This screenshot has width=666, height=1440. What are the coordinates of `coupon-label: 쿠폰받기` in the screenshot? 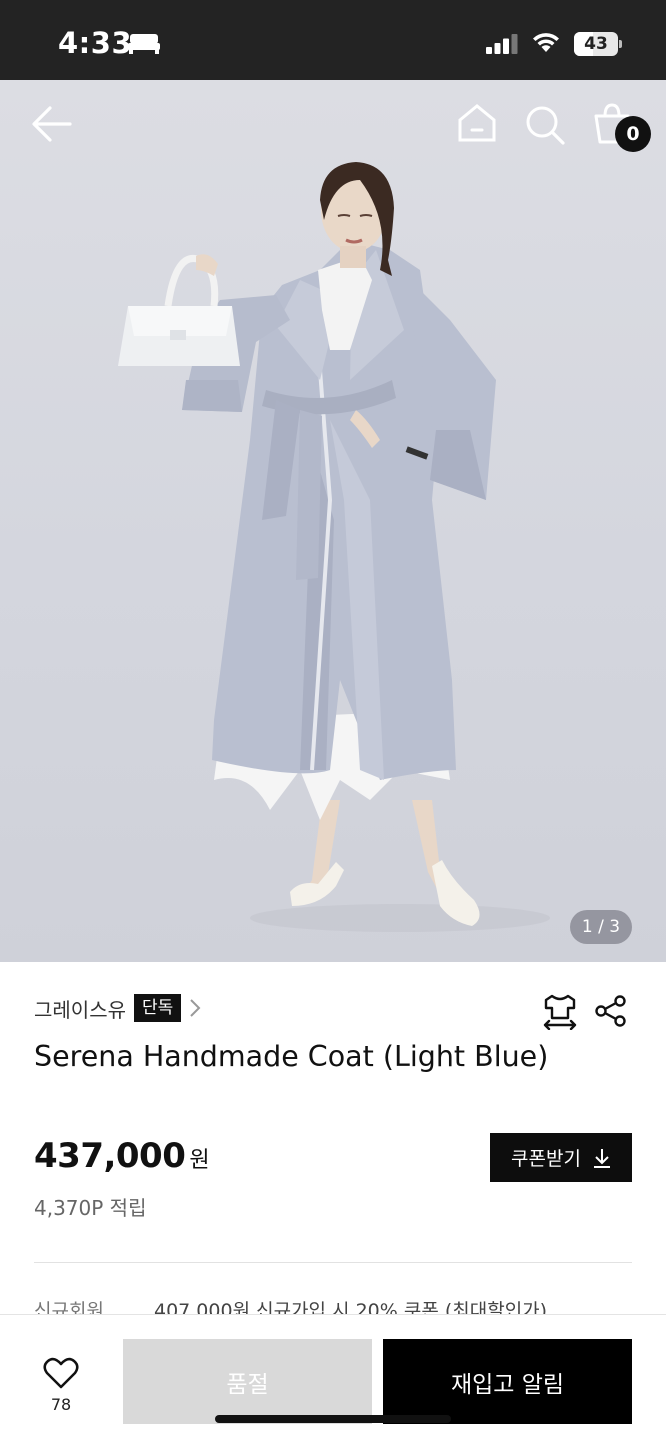 It's located at (546, 1159).